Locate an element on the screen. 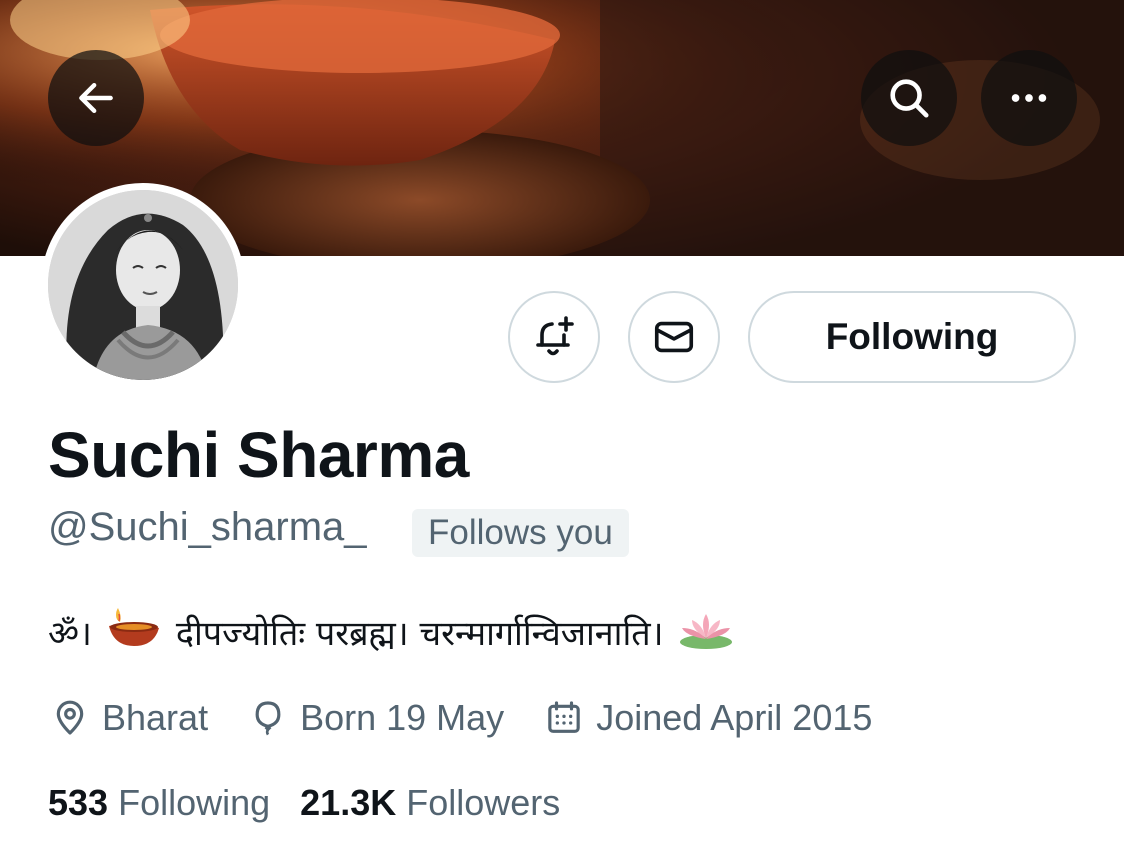 Image resolution: width=1124 pixels, height=853 pixels. follow-stats: 533 Following 21.3K Followers is located at coordinates (319, 803).